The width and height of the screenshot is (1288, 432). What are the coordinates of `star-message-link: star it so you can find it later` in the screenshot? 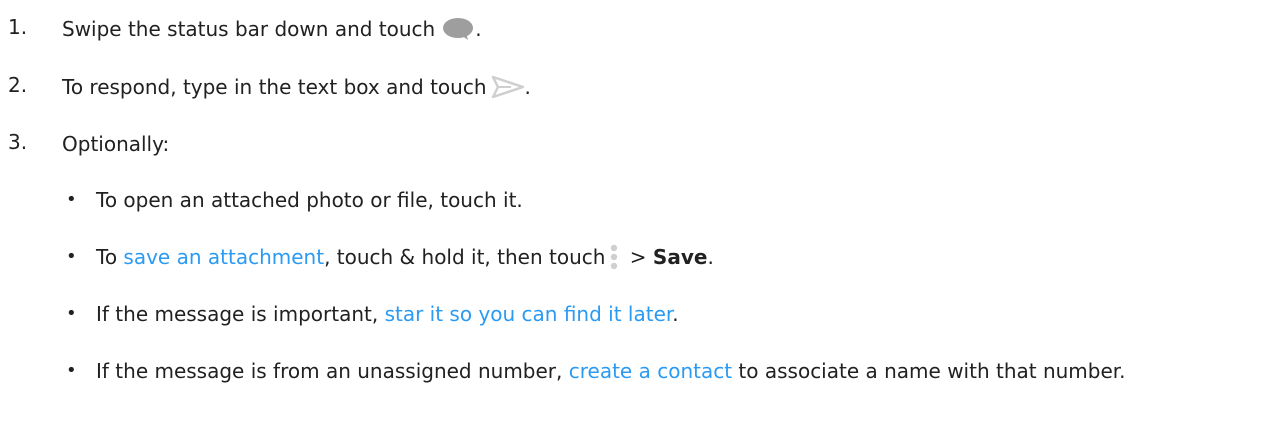 It's located at (529, 314).